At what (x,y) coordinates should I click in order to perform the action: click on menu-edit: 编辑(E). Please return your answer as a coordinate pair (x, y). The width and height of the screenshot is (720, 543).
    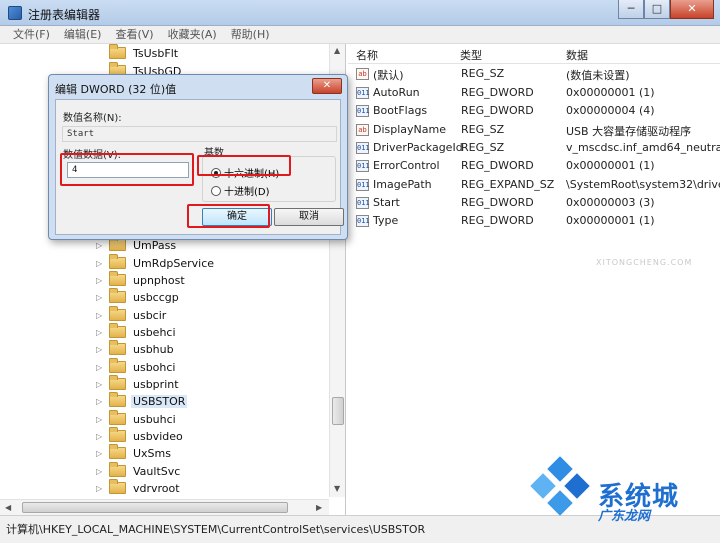
    Looking at the image, I should click on (83, 34).